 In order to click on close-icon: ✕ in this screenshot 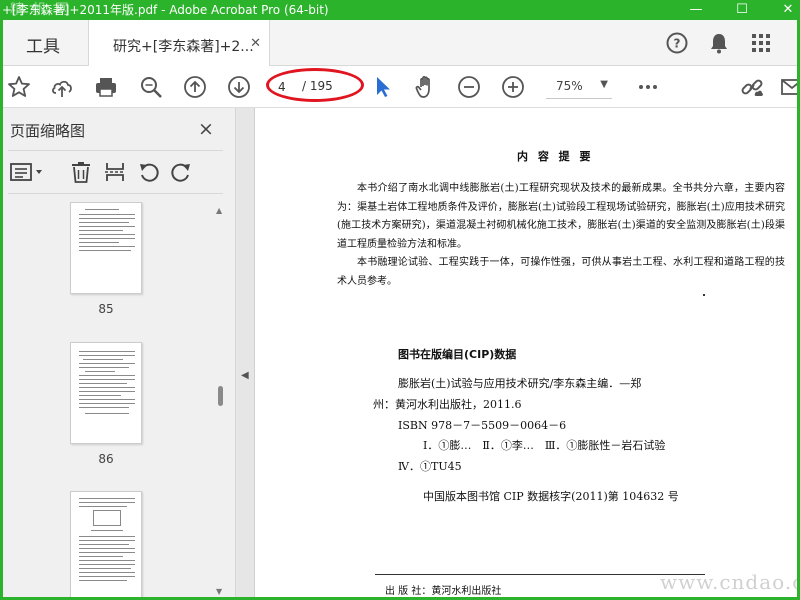, I will do `click(788, 10)`.